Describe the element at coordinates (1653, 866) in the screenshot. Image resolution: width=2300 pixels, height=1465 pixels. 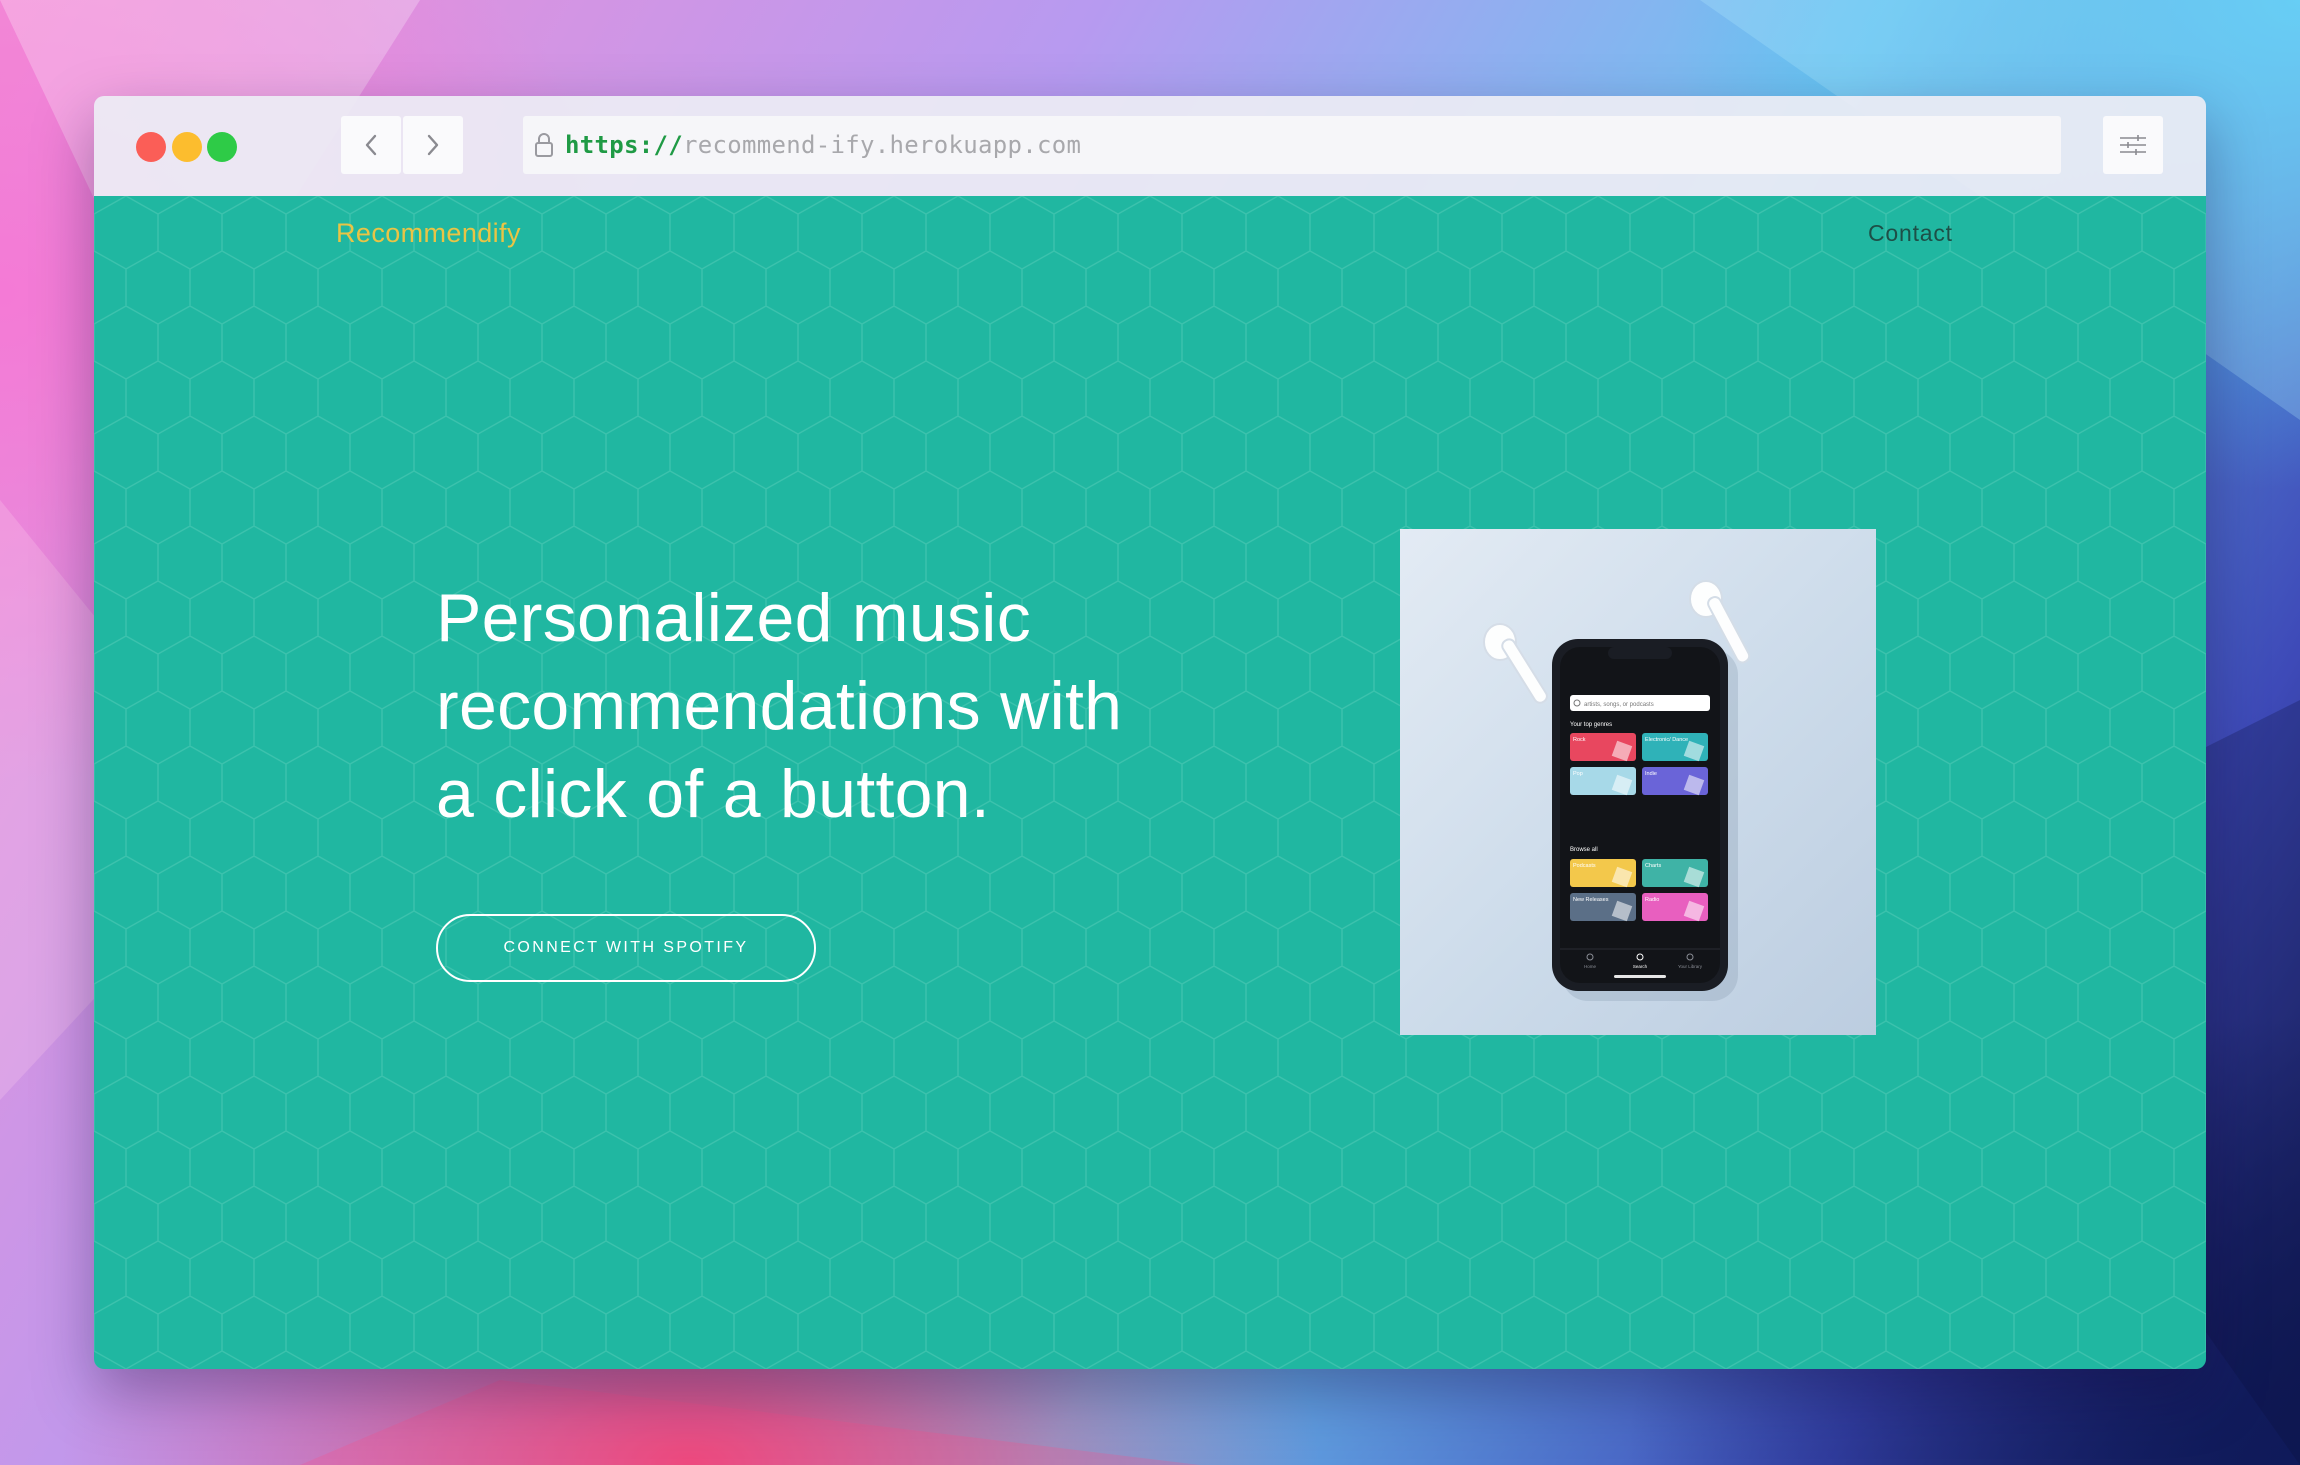
I see `phone-tile-label: Charts` at that location.